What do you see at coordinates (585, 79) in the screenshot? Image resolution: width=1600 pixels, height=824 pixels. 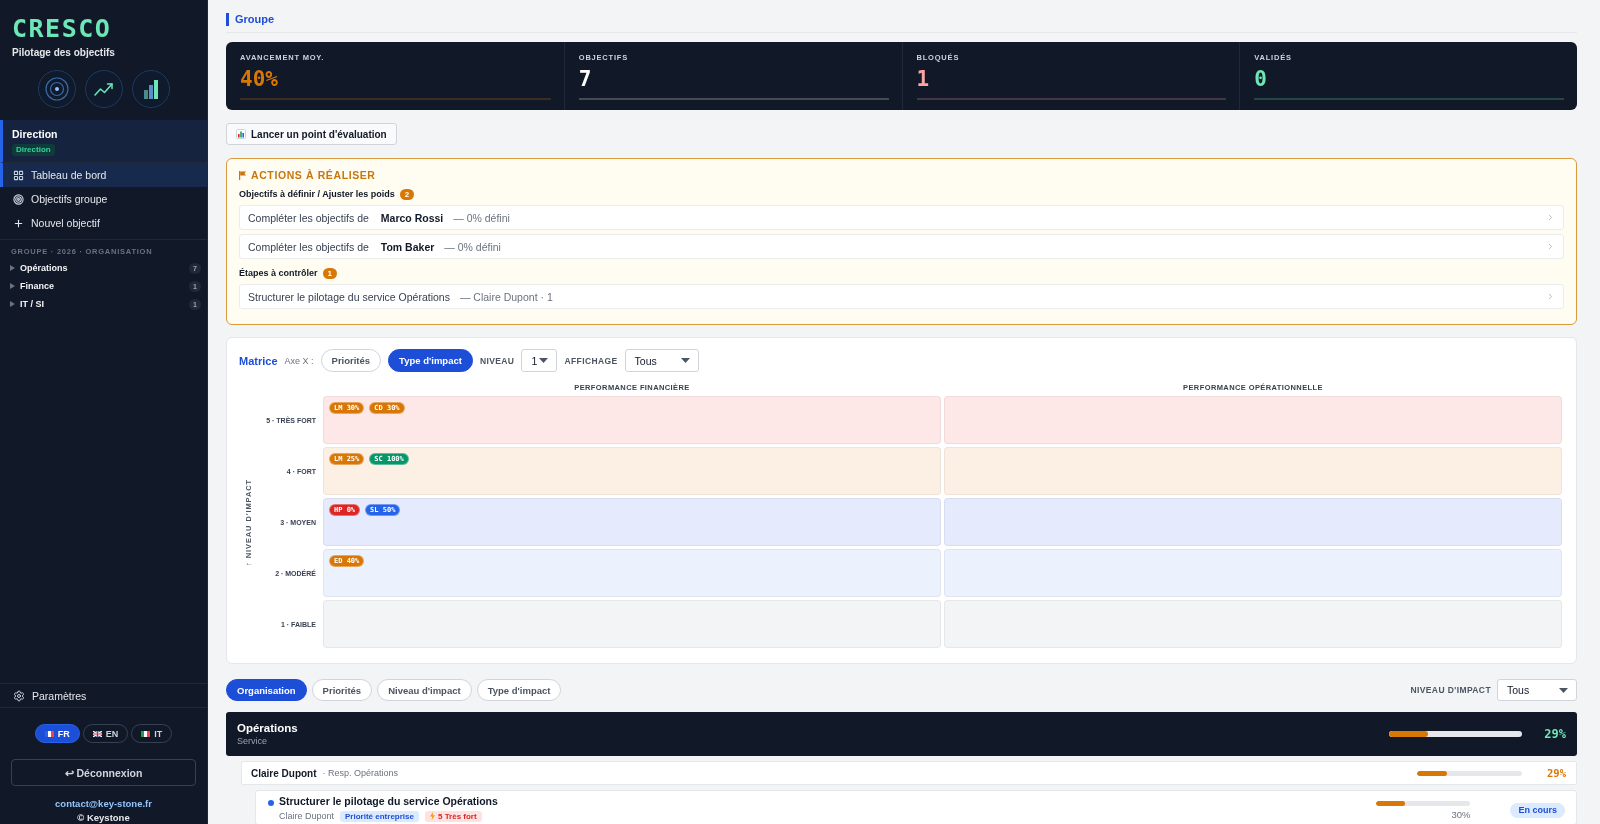 I see `stat-value: 7` at bounding box center [585, 79].